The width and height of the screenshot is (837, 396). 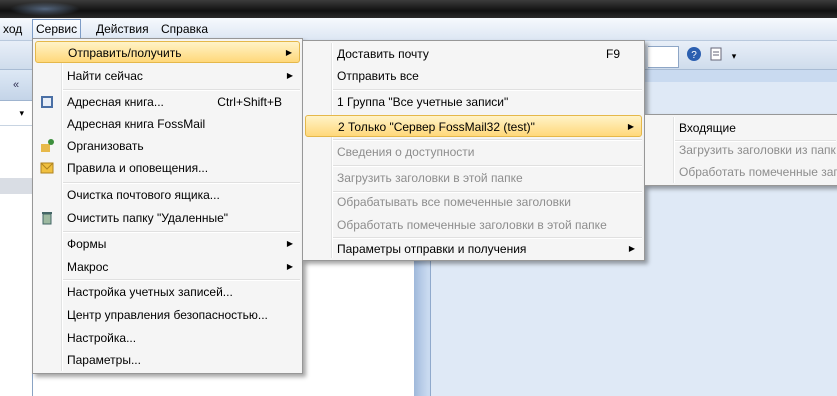 I want to click on menu-item-availability: Сведения о доступности, so click(x=473, y=152).